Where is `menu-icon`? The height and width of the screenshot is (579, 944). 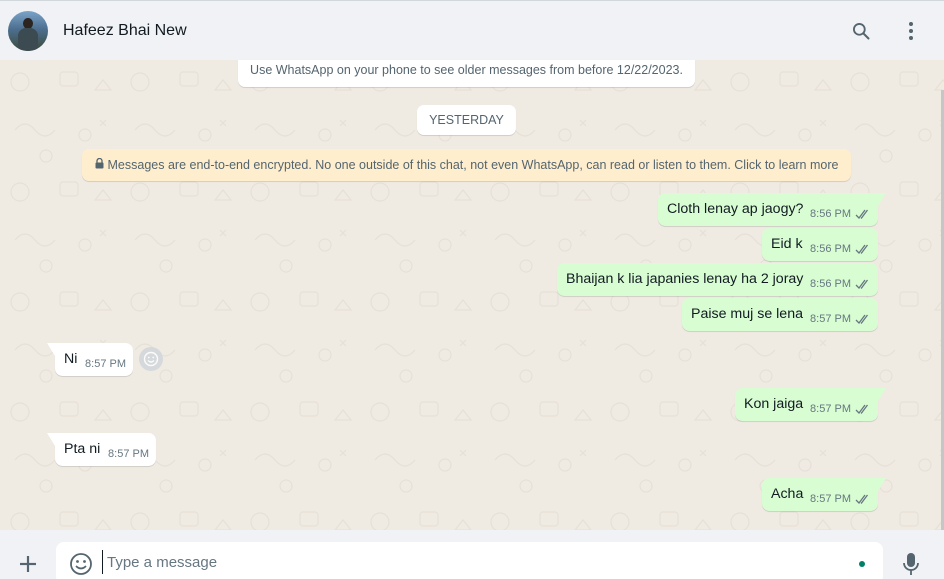
menu-icon is located at coordinates (911, 31).